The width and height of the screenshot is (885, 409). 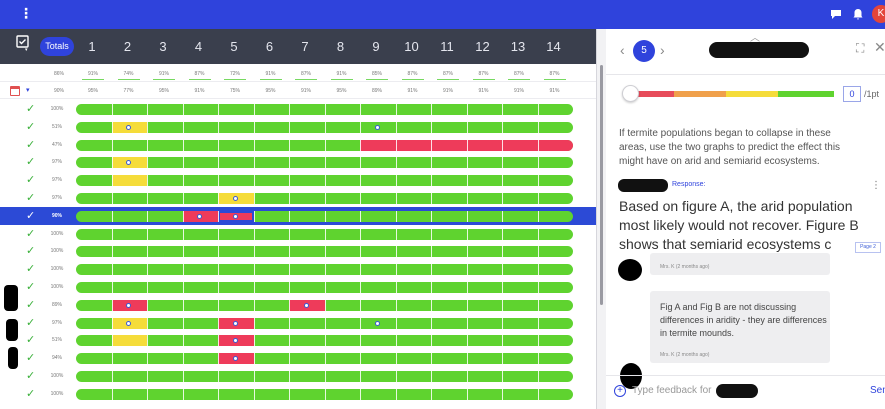 What do you see at coordinates (28, 90) in the screenshot?
I see `chevron-down-icon: ▾` at bounding box center [28, 90].